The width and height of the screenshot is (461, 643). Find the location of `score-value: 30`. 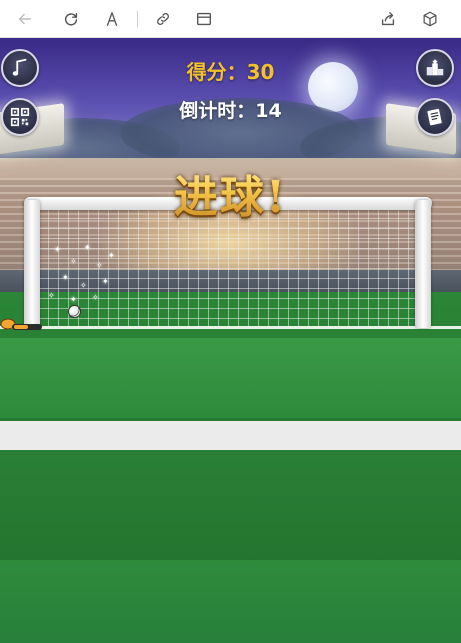

score-value: 30 is located at coordinates (260, 72).